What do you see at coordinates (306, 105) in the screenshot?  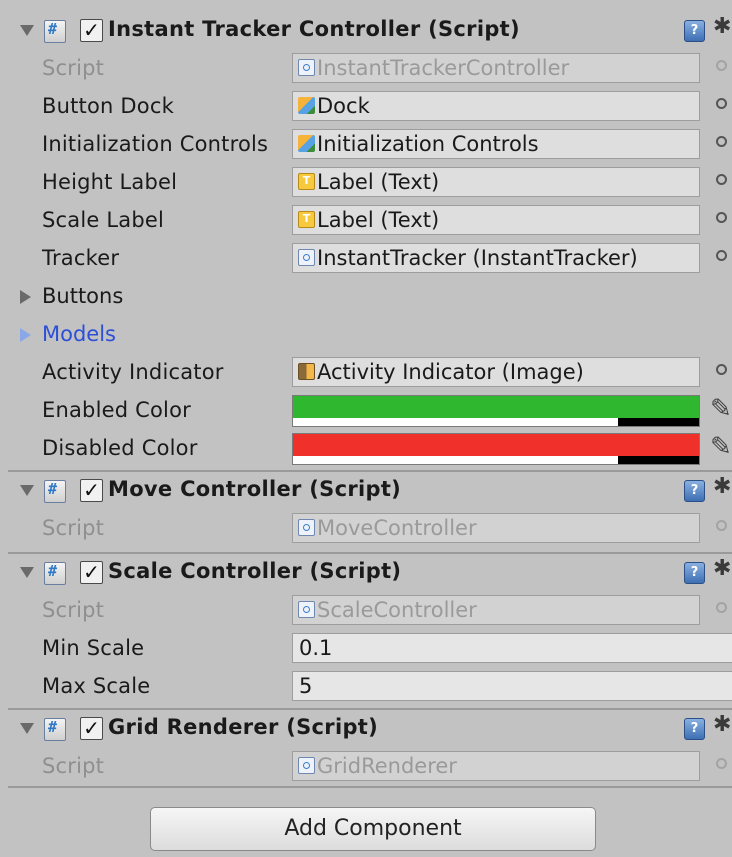 I see `prefab-cube-icon` at bounding box center [306, 105].